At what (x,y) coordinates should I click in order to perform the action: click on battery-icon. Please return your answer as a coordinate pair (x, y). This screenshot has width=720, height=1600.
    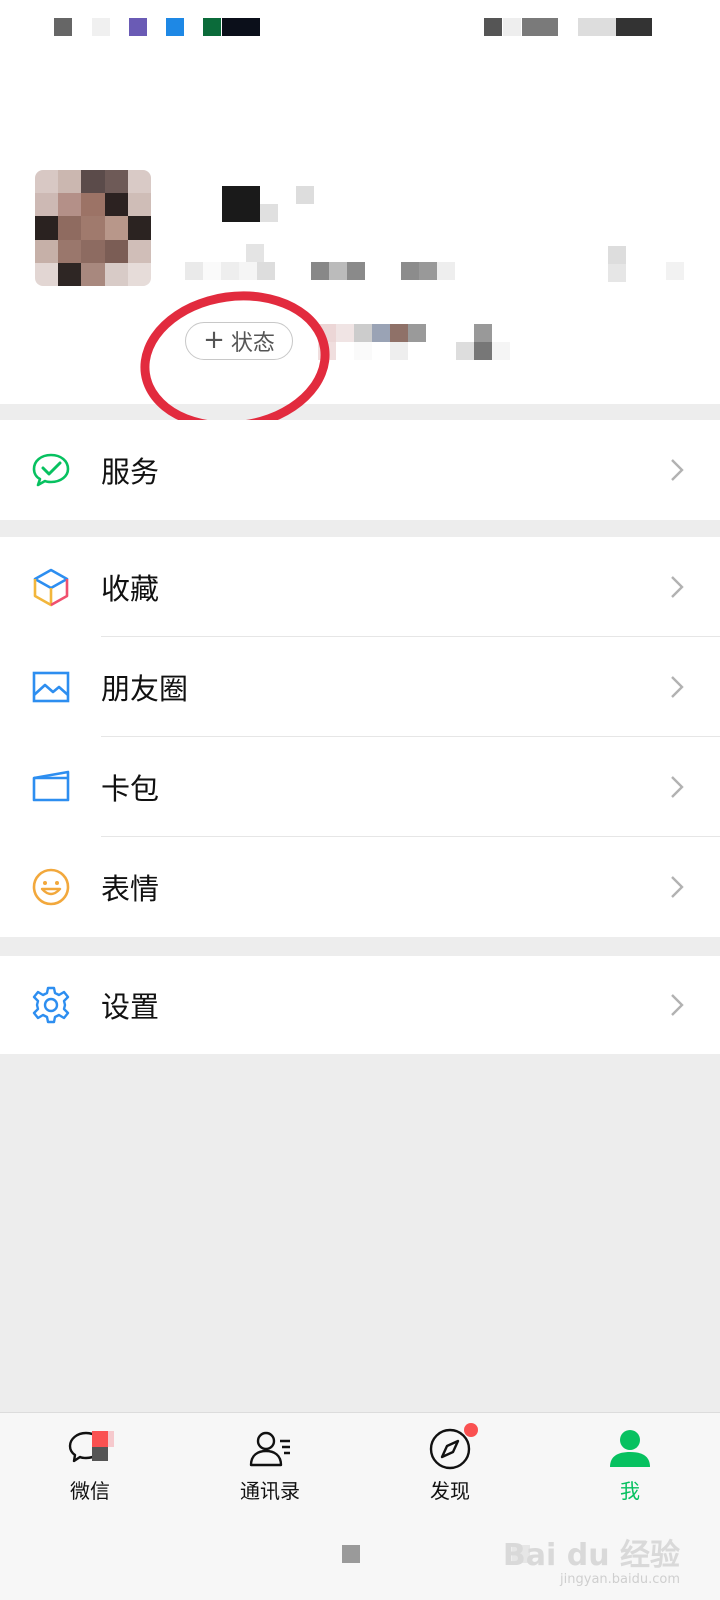
    Looking at the image, I should click on (597, 27).